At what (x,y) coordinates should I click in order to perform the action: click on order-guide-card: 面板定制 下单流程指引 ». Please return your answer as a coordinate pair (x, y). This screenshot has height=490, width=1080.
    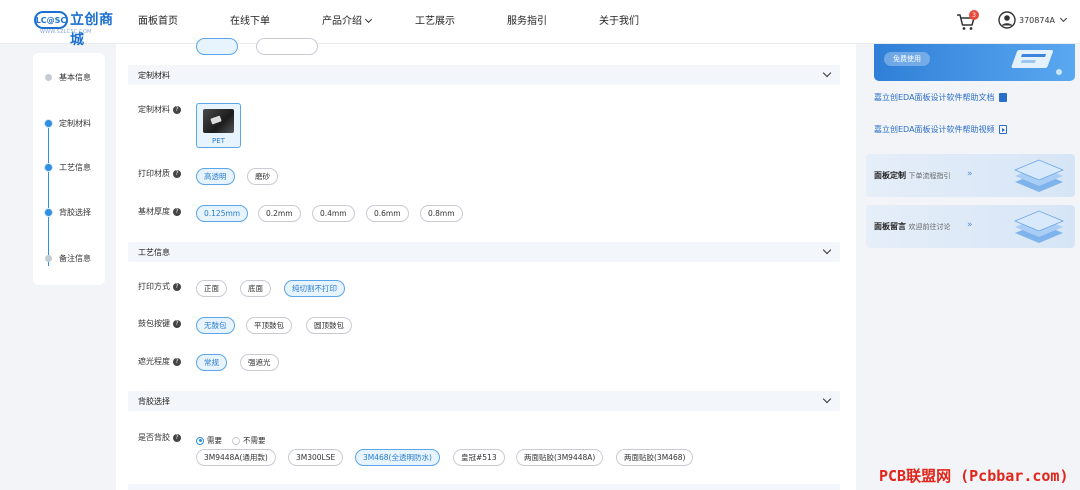
    Looking at the image, I should click on (970, 175).